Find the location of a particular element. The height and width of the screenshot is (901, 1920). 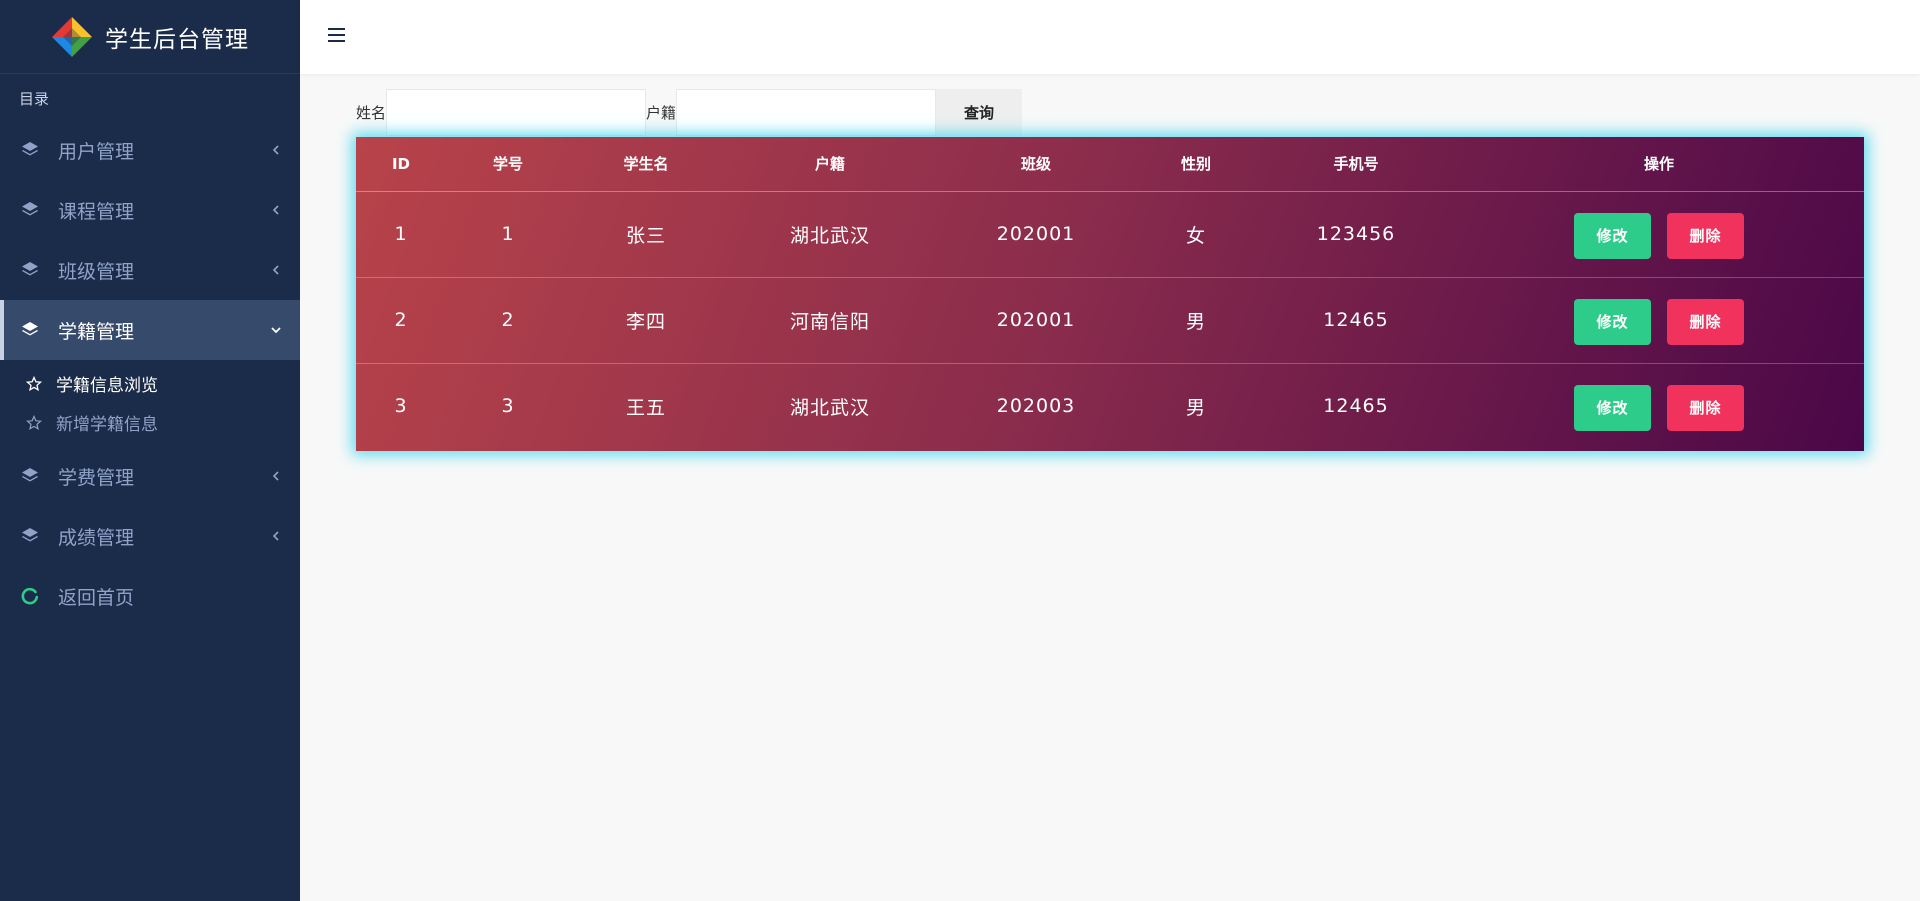

sidebar-item-label: 班级管理 is located at coordinates (96, 271).